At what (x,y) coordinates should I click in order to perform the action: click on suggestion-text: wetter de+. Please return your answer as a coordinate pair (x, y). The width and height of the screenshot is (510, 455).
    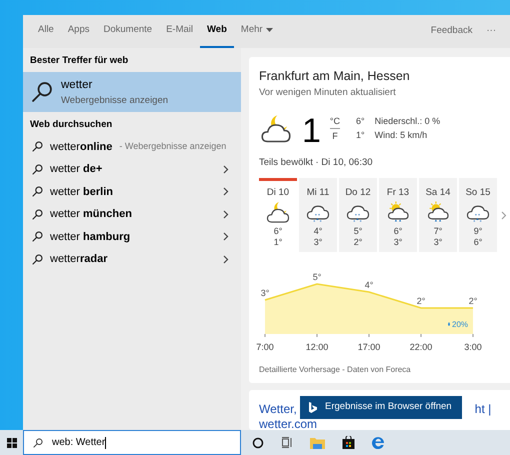
    Looking at the image, I should click on (76, 169).